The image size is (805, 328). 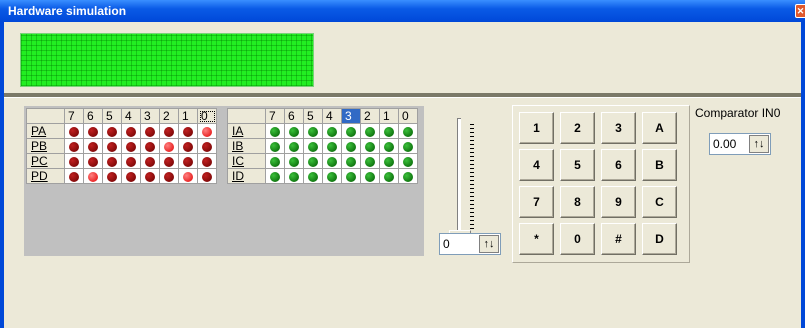 I want to click on keypad-key: 6, so click(x=618, y=165).